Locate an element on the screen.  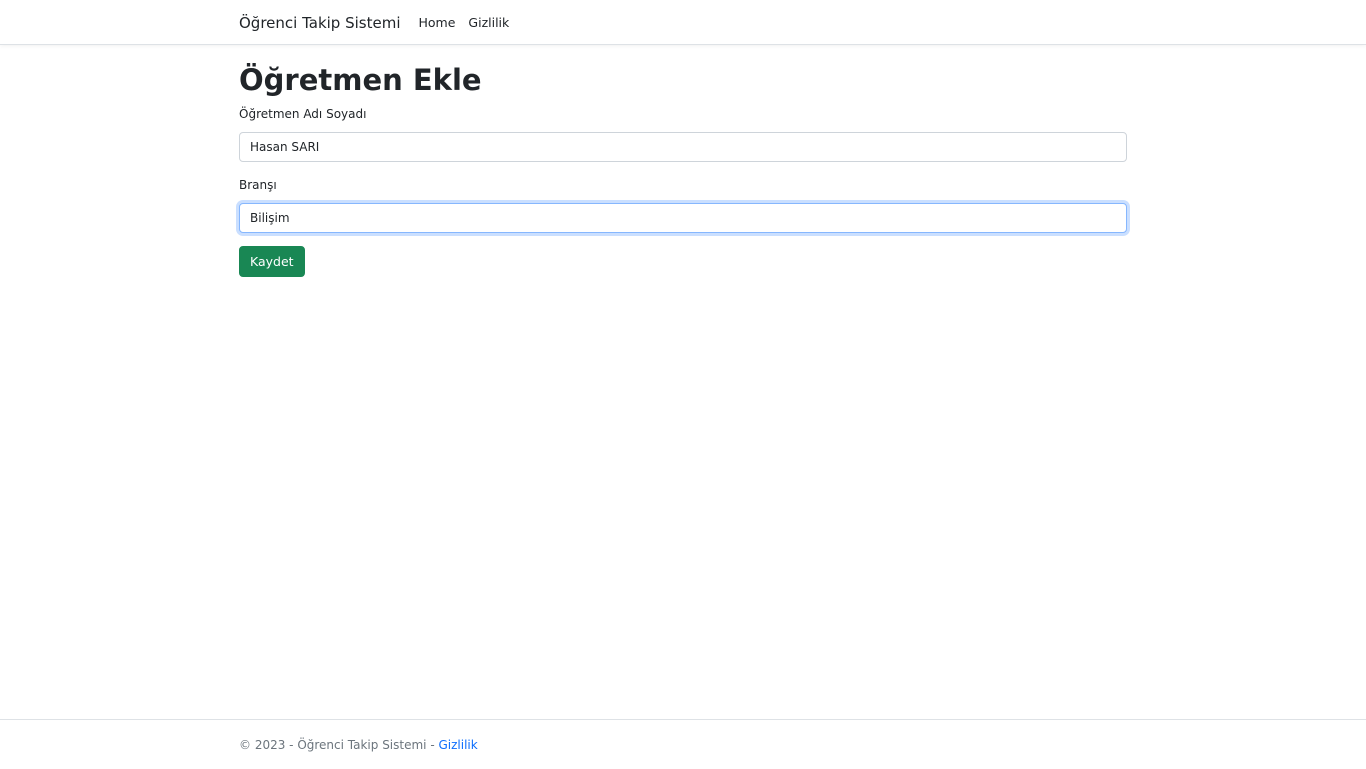
name-field-group: Öğretmen Adı Soyadı is located at coordinates (683, 134).